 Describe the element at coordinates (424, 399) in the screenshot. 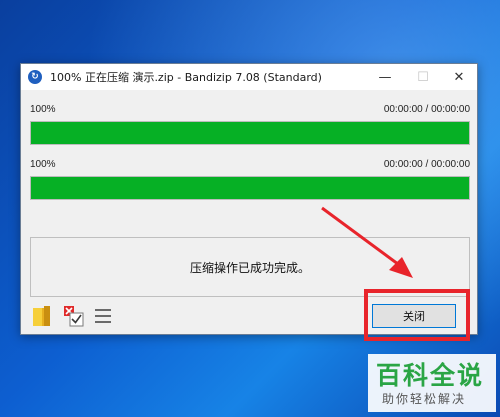

I see `watermark-subtitle: 助你轻松解决` at that location.